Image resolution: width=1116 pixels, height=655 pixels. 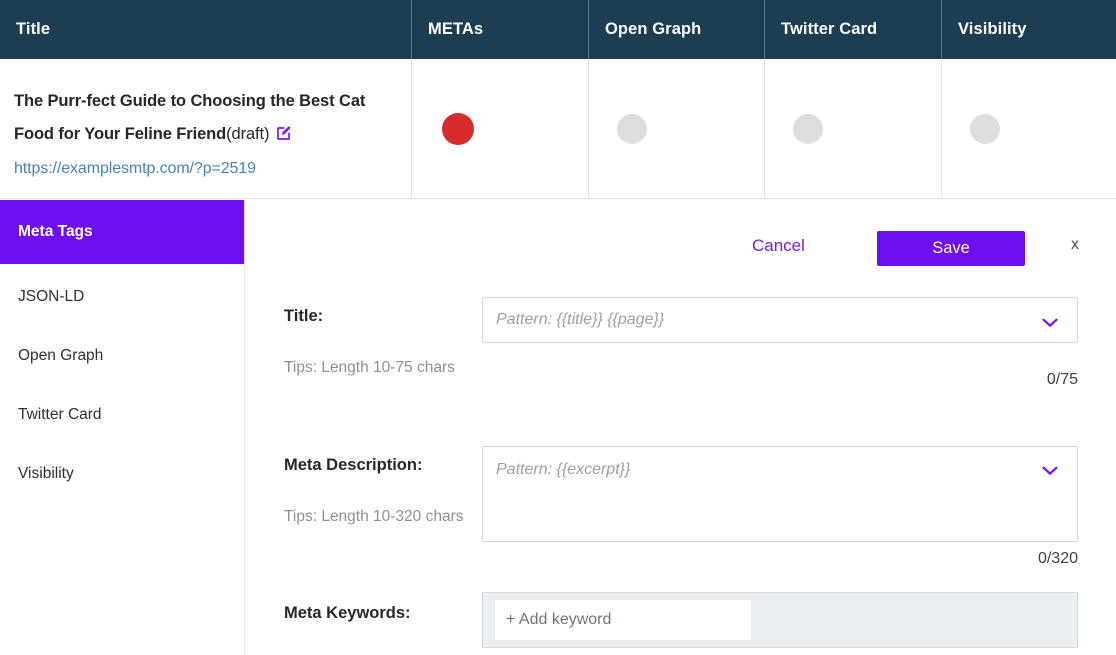 What do you see at coordinates (677, 29) in the screenshot?
I see `column-header-open-graph: Open Graph` at bounding box center [677, 29].